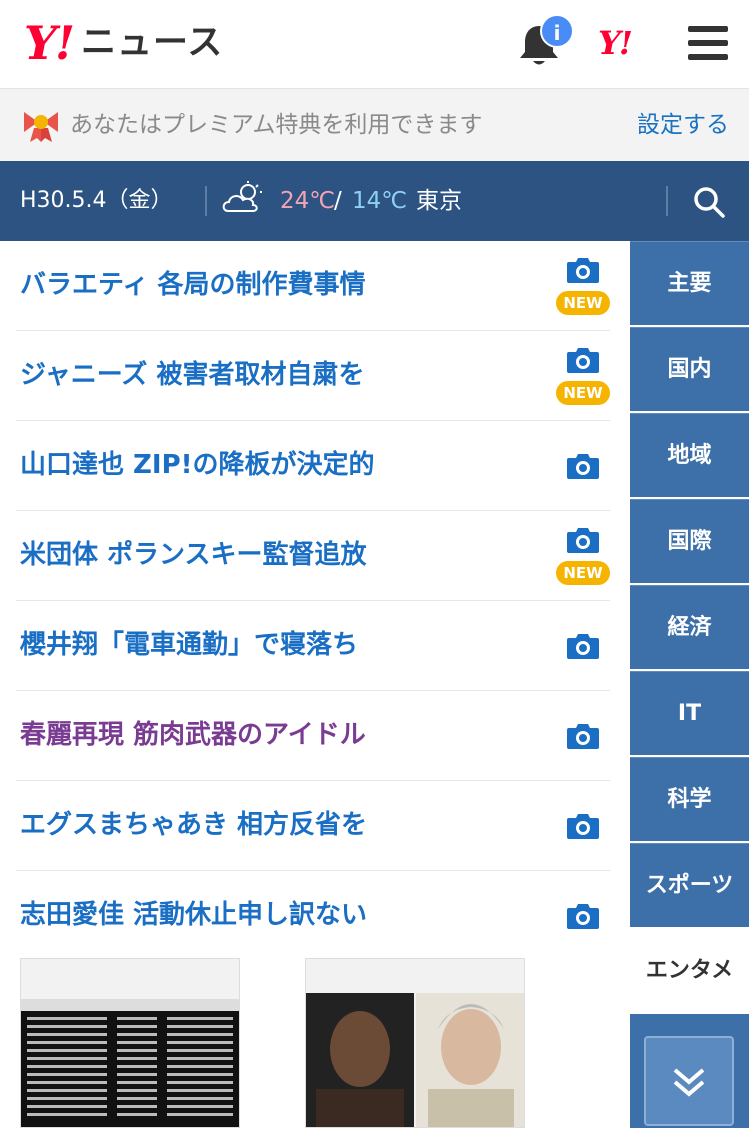  Describe the element at coordinates (41, 127) in the screenshot. I see `ribbon-icon` at that location.